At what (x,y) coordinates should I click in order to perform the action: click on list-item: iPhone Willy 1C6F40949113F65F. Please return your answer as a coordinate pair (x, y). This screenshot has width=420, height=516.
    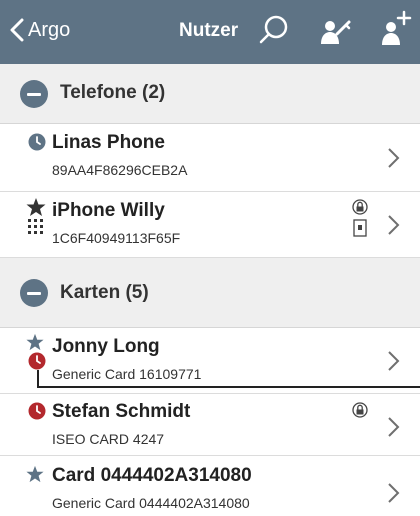
    Looking at the image, I should click on (210, 225).